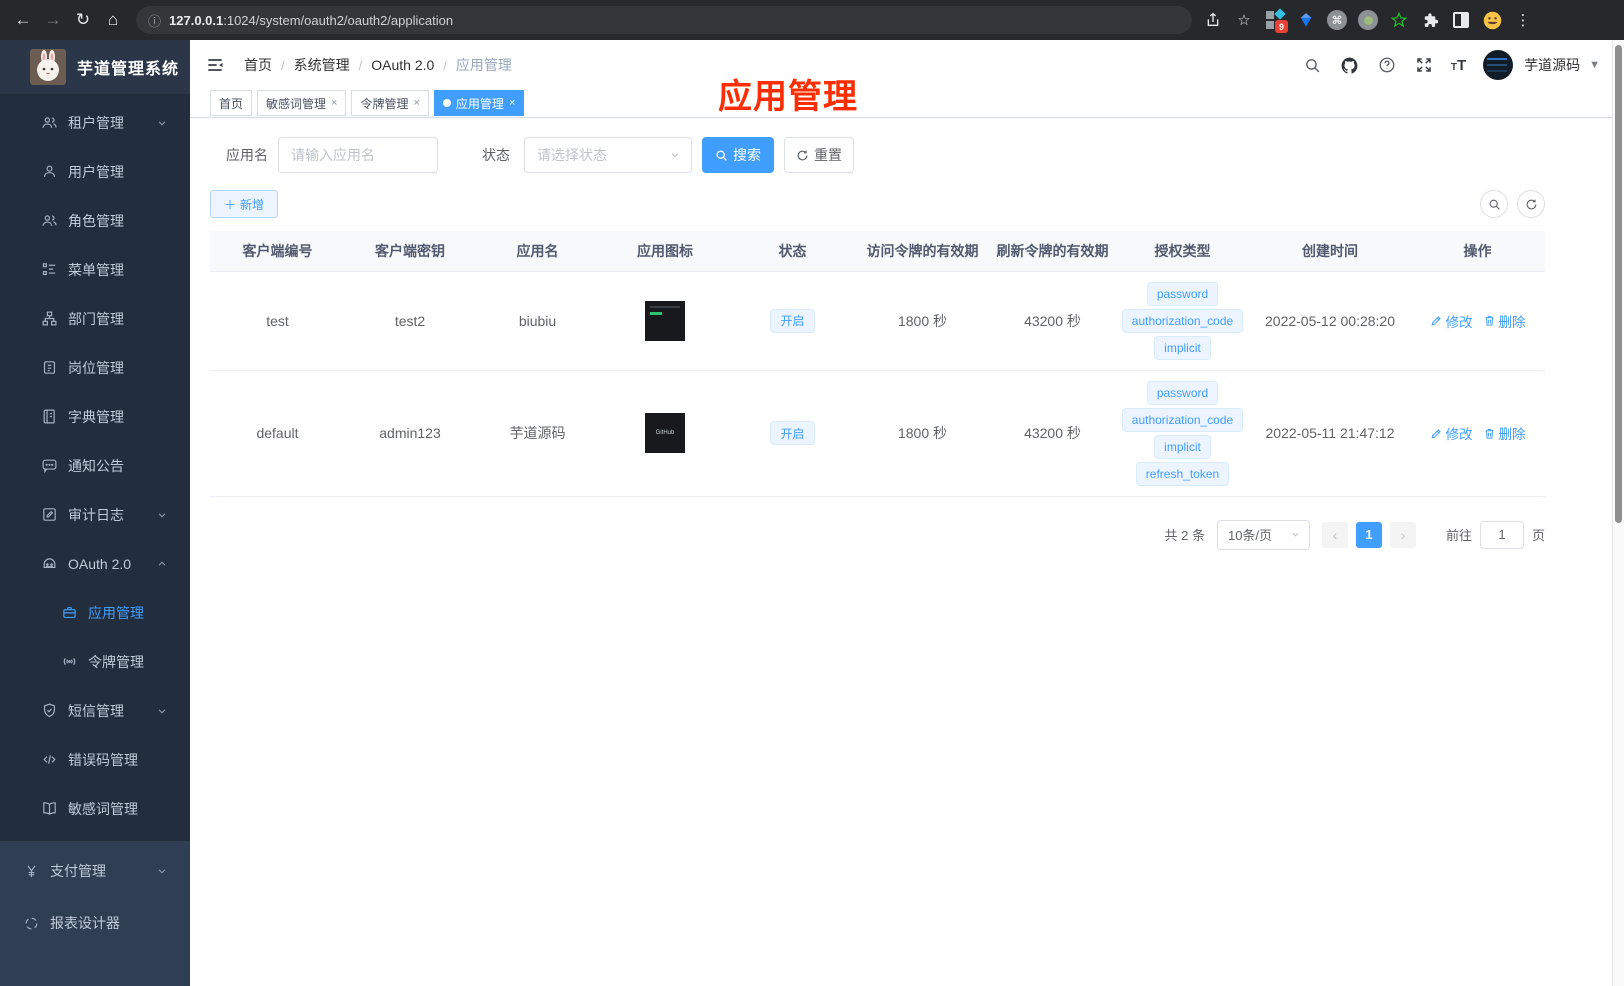  What do you see at coordinates (1492, 20) in the screenshot?
I see `emoji-avatar` at bounding box center [1492, 20].